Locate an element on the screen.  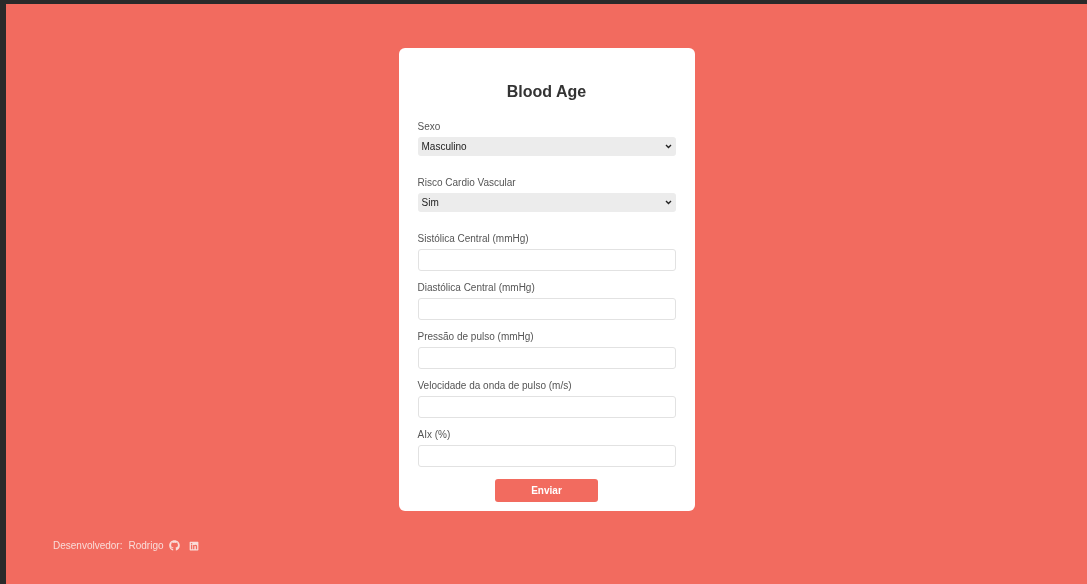
form-title: Blood Age is located at coordinates (546, 92).